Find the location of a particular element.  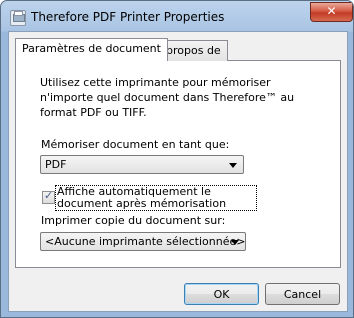

cancel-button: Cancel is located at coordinates (302, 294).